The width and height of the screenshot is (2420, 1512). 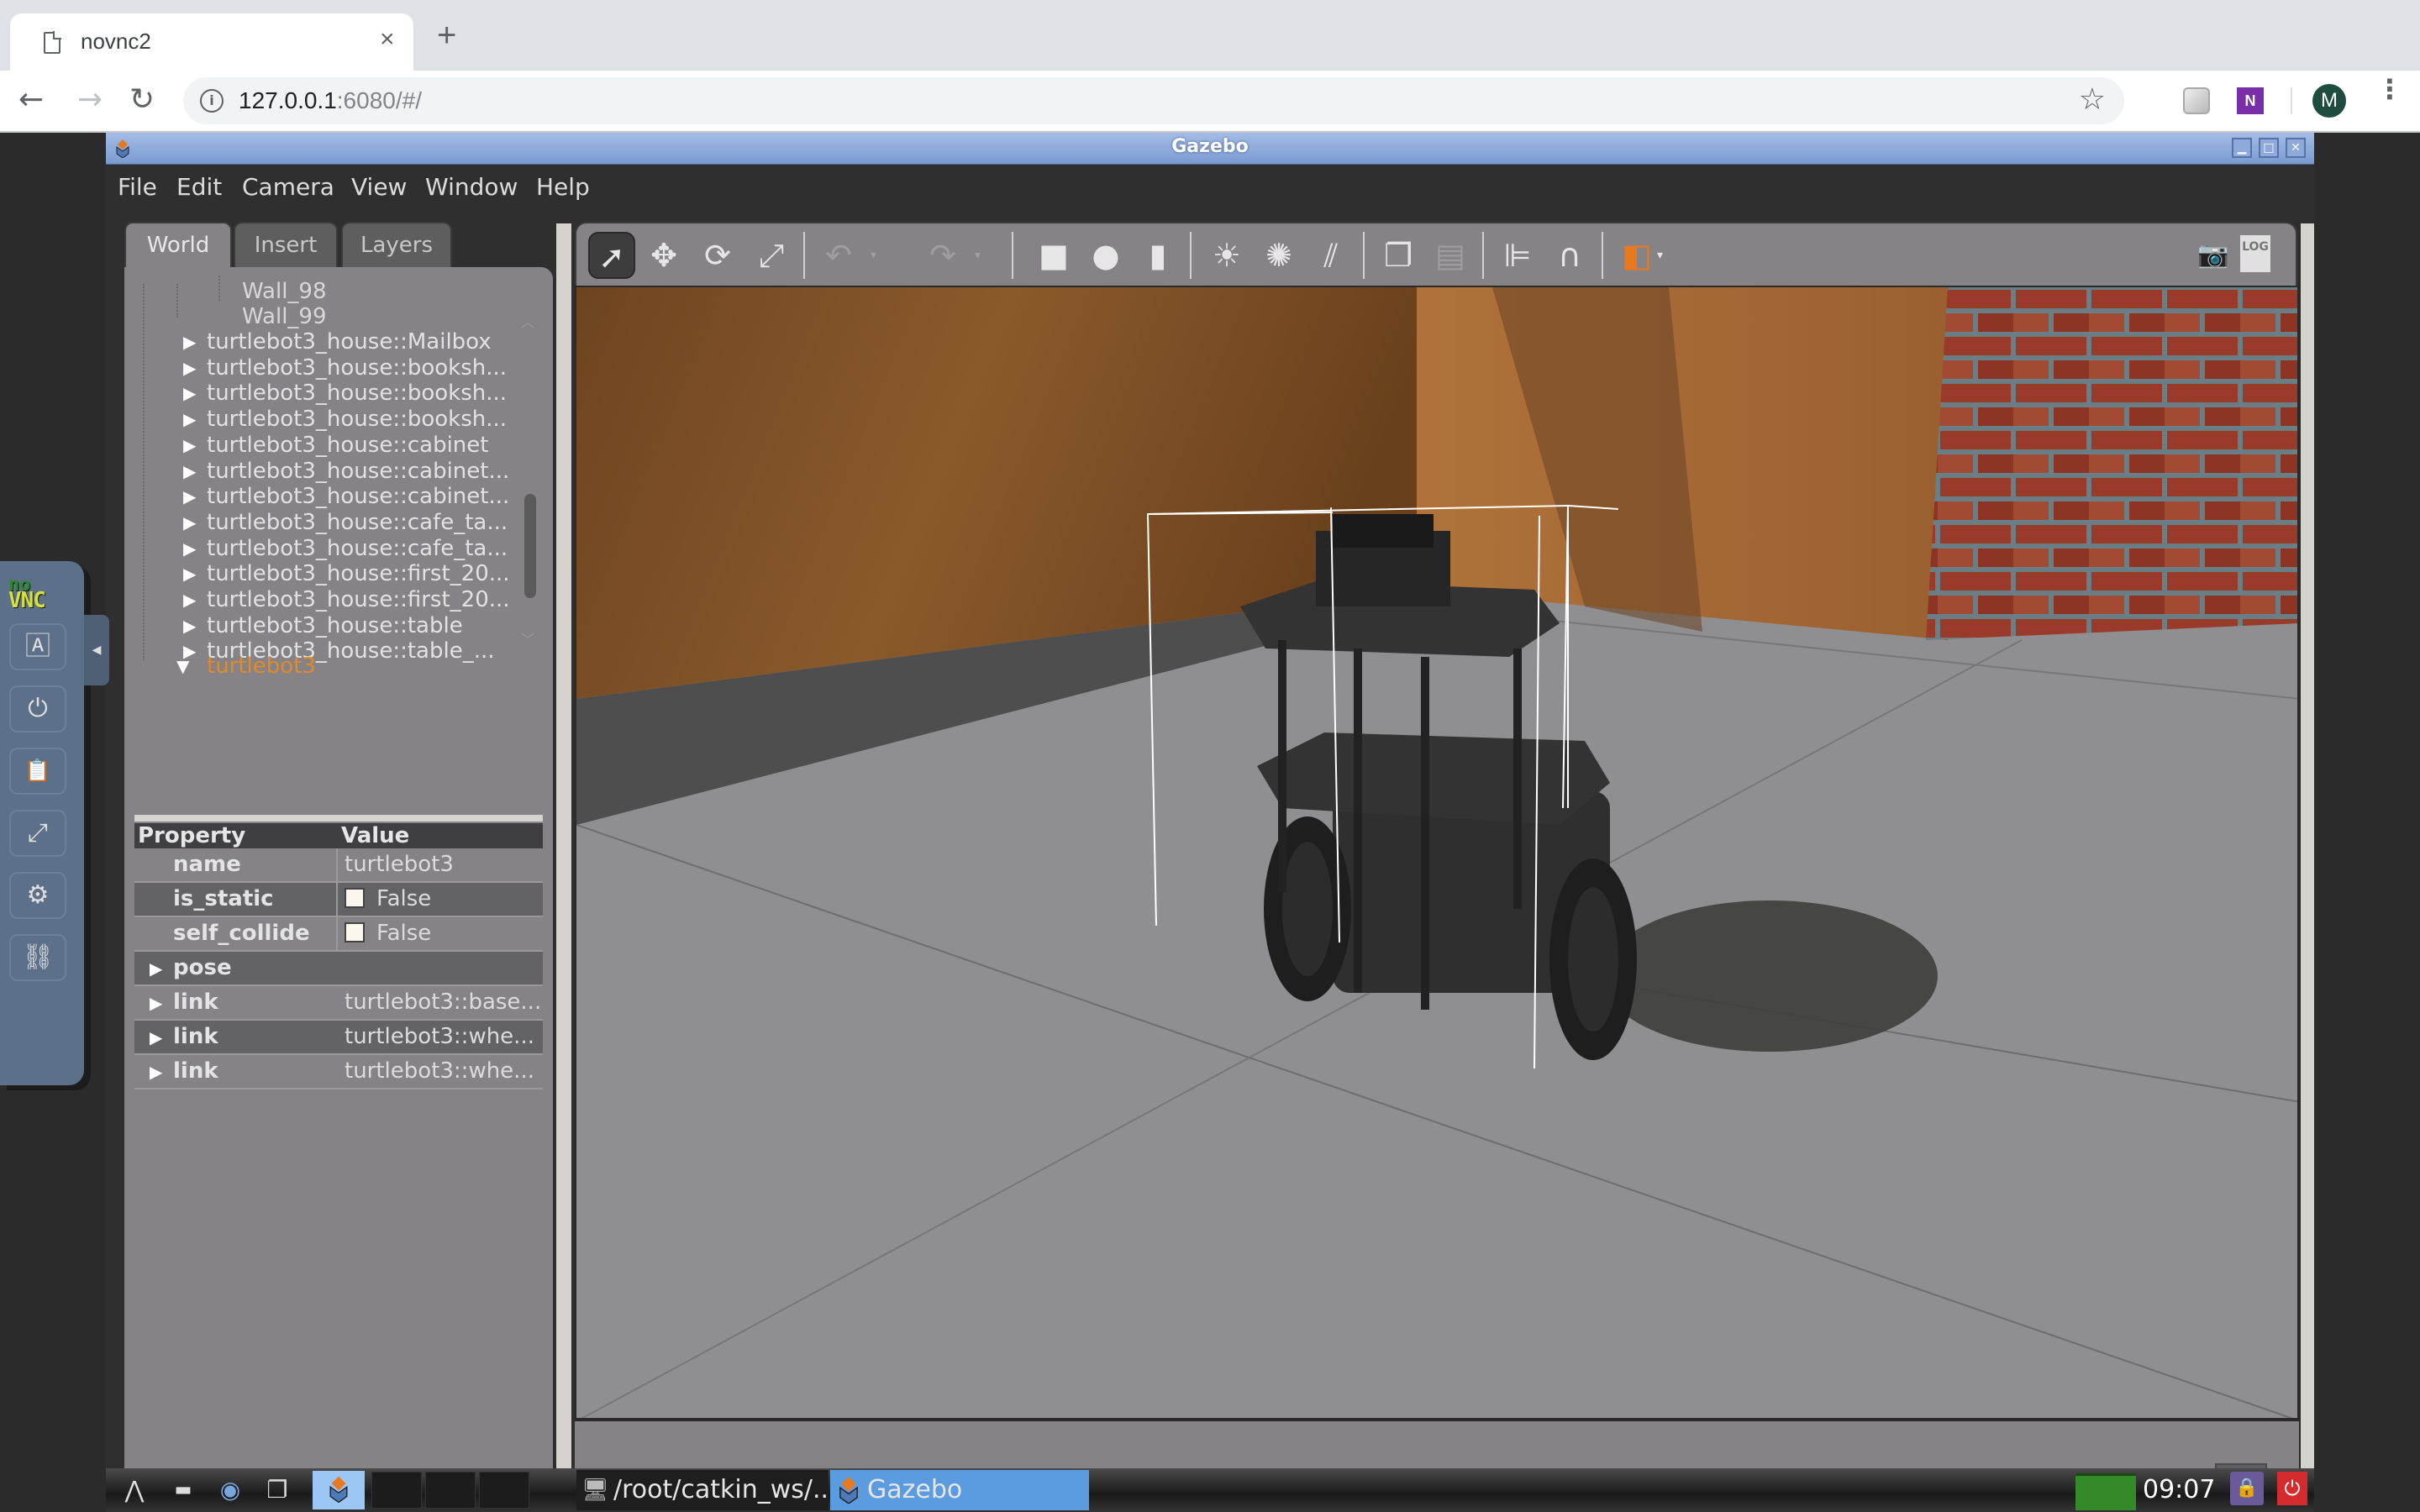 What do you see at coordinates (2269, 148) in the screenshot?
I see `maximize-button: □` at bounding box center [2269, 148].